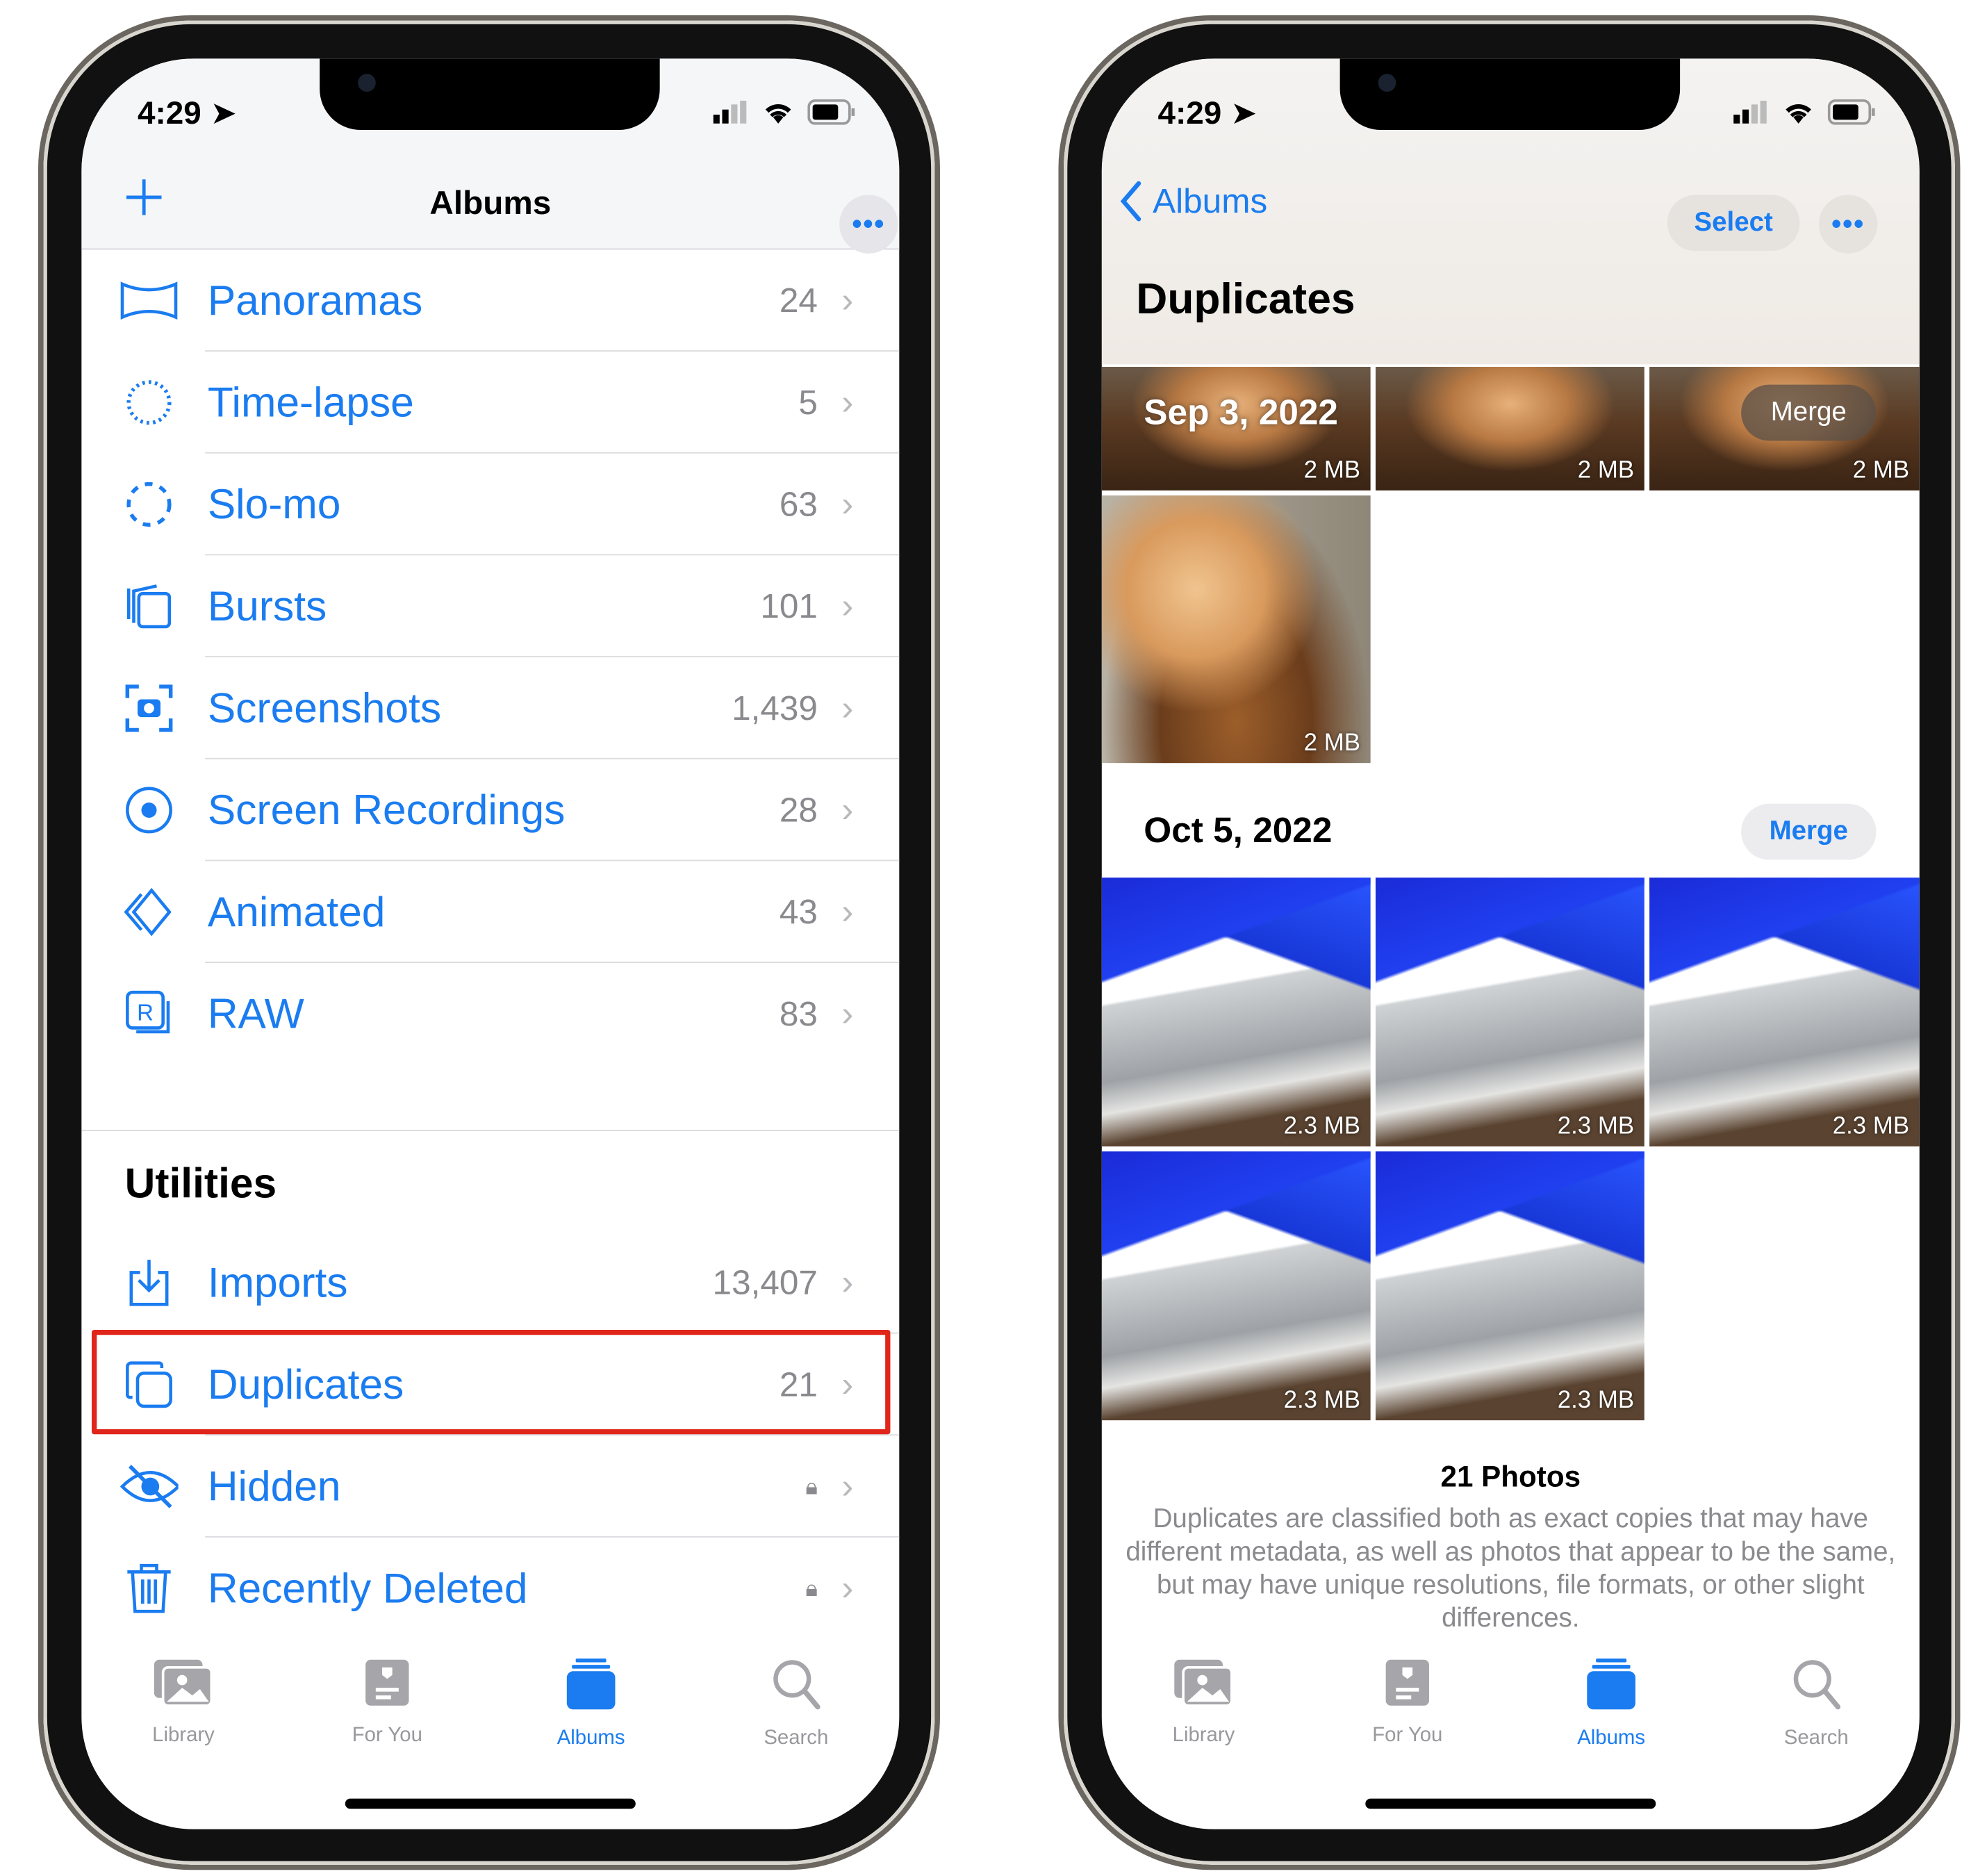 The height and width of the screenshot is (1876, 1987). Describe the element at coordinates (1241, 412) in the screenshot. I see `group-date: Sep 3, 2022` at that location.